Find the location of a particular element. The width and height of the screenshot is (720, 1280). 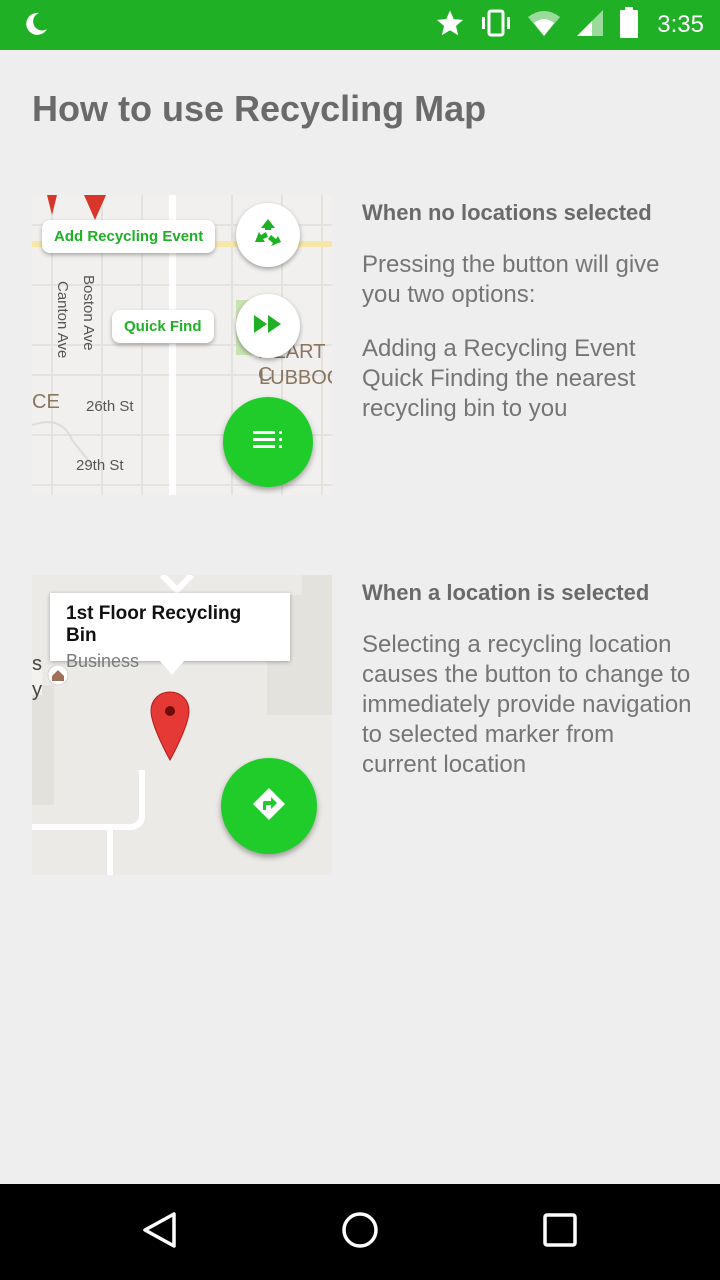

info-window-title: 1st Floor Recycling Bin is located at coordinates (154, 624).